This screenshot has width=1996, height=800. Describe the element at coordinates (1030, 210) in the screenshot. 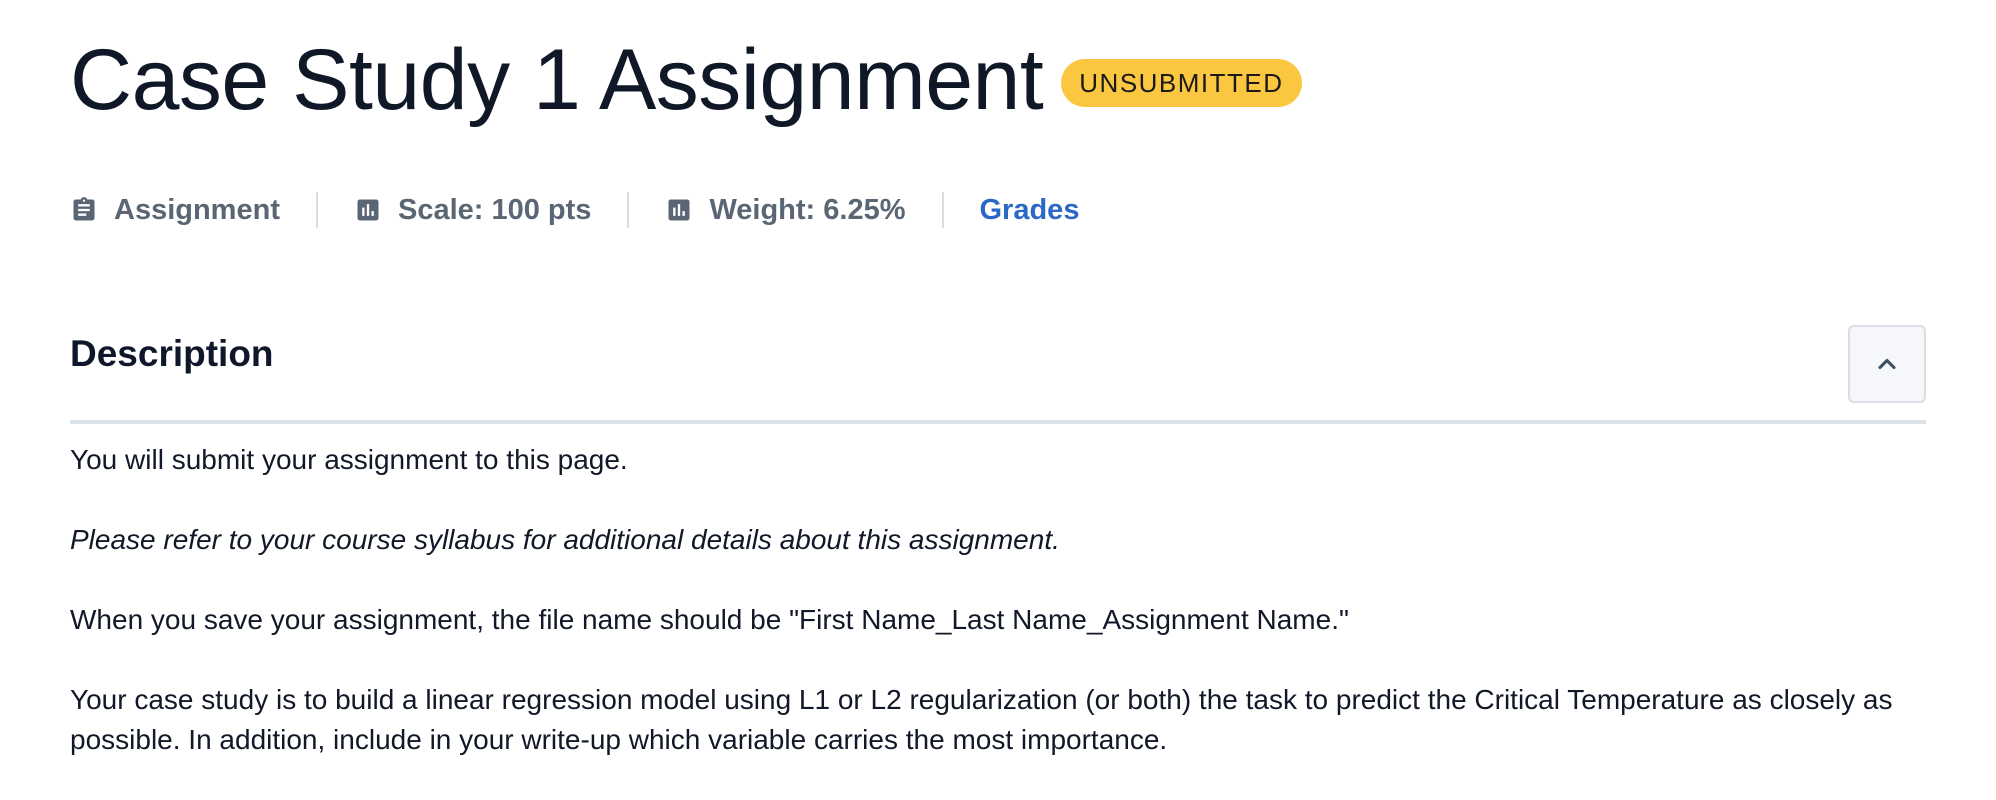

I see `grades-link: Grades` at that location.